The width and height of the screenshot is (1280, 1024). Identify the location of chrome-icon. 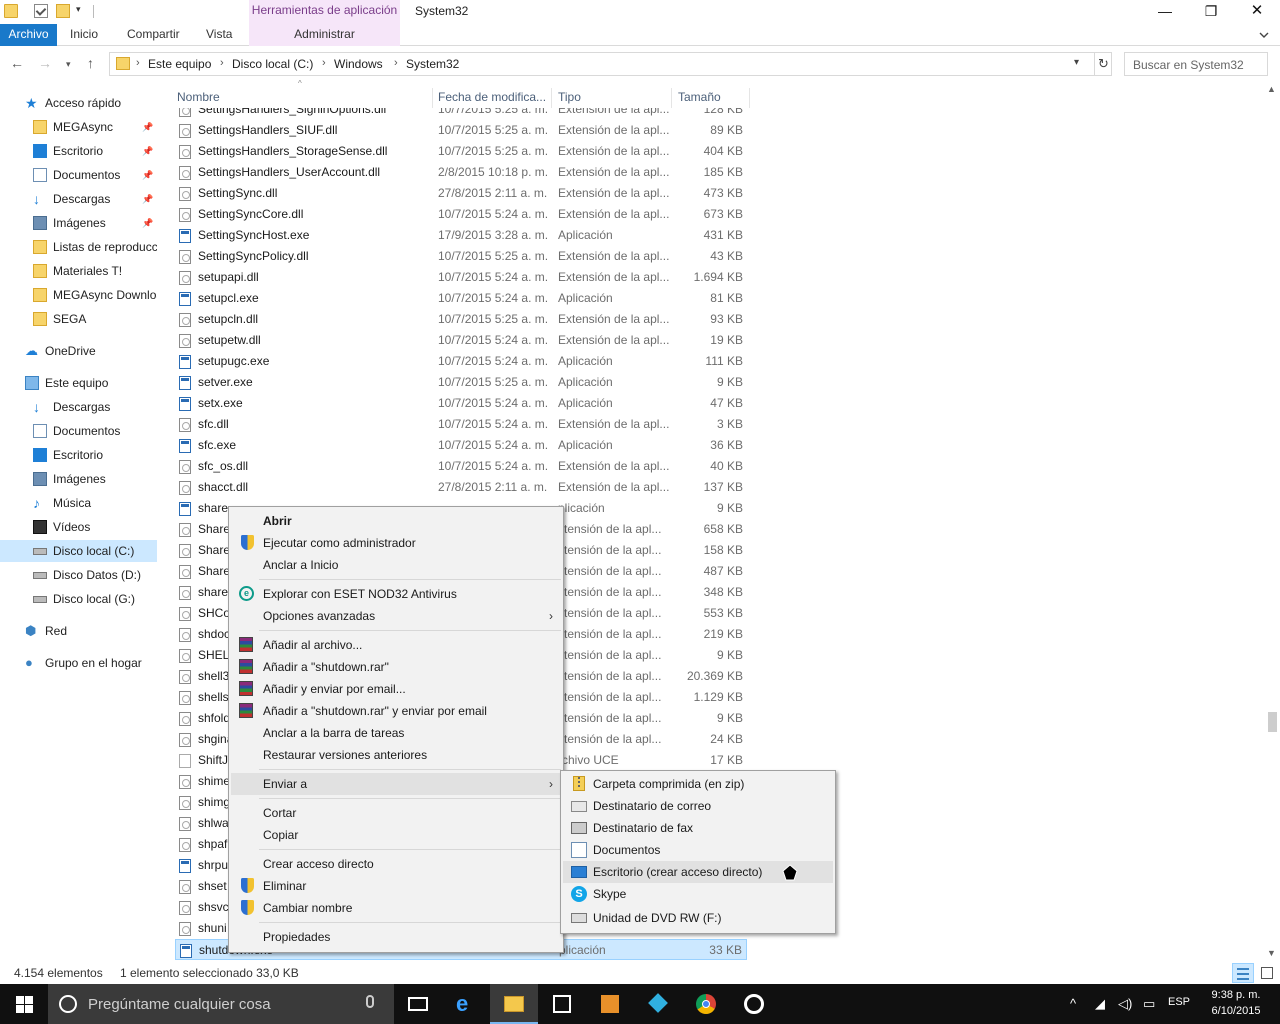
(706, 1004).